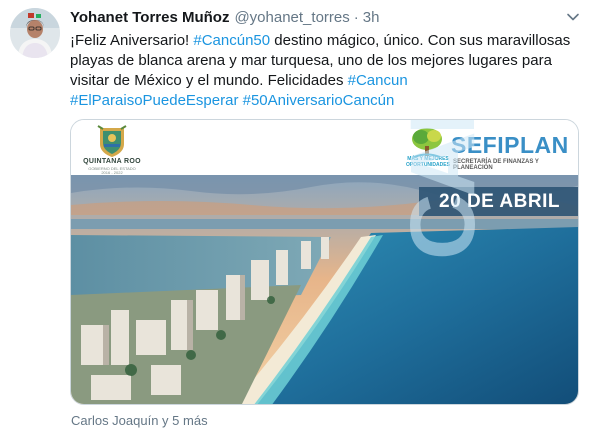  I want to click on liked-by: Carlos Joaquín y 5 más, so click(139, 421).